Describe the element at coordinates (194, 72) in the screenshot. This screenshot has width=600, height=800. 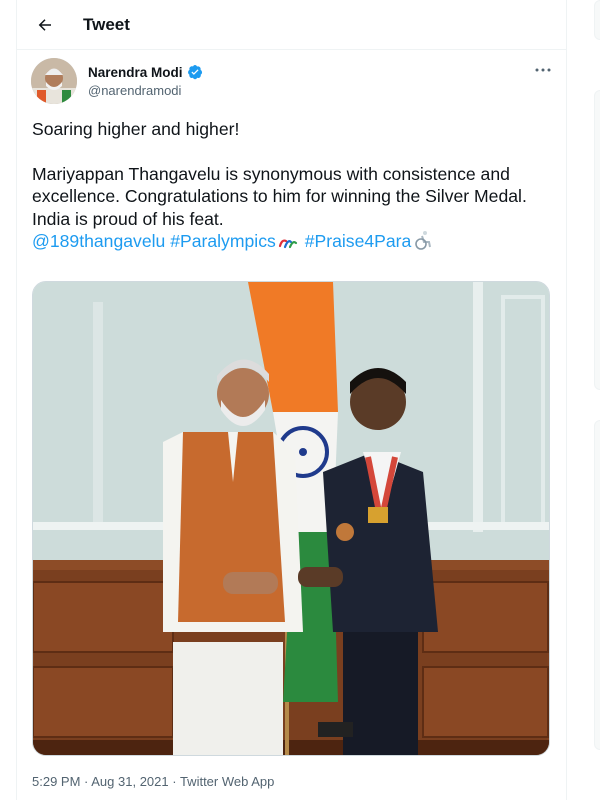
I see `verified-badge-icon` at that location.